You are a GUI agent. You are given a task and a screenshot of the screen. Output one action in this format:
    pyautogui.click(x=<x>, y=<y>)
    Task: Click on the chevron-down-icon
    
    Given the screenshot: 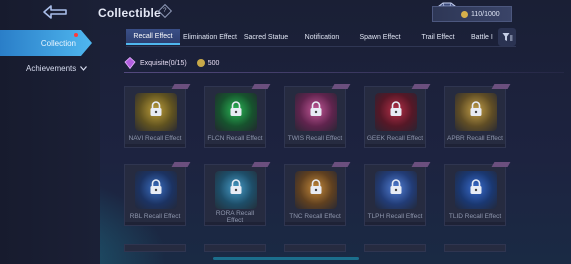 What is the action you would take?
    pyautogui.click(x=84, y=68)
    